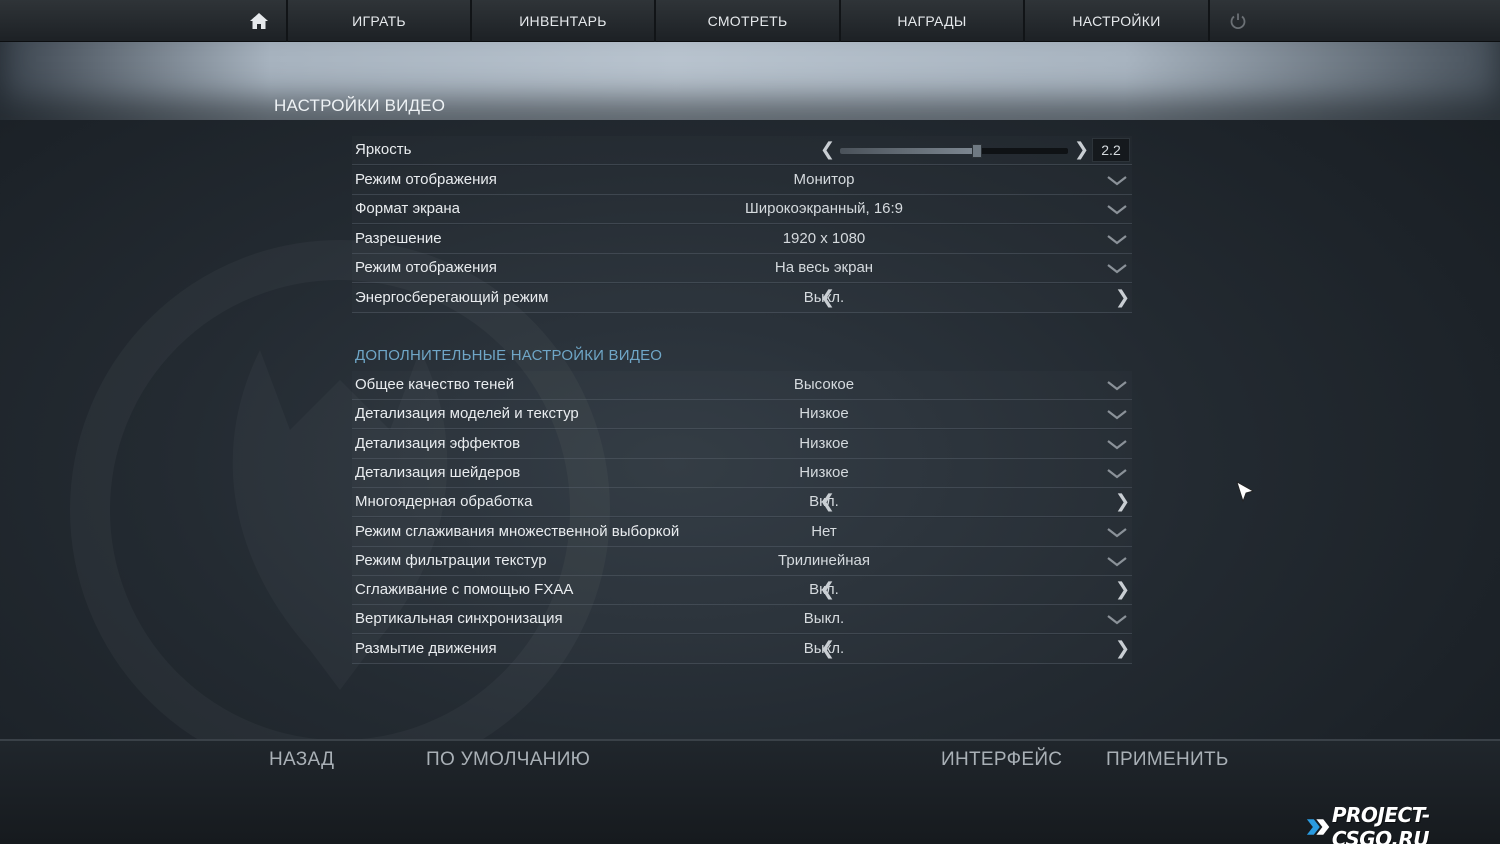 The image size is (1500, 844). What do you see at coordinates (1245, 492) in the screenshot?
I see `mouse-cursor-icon` at bounding box center [1245, 492].